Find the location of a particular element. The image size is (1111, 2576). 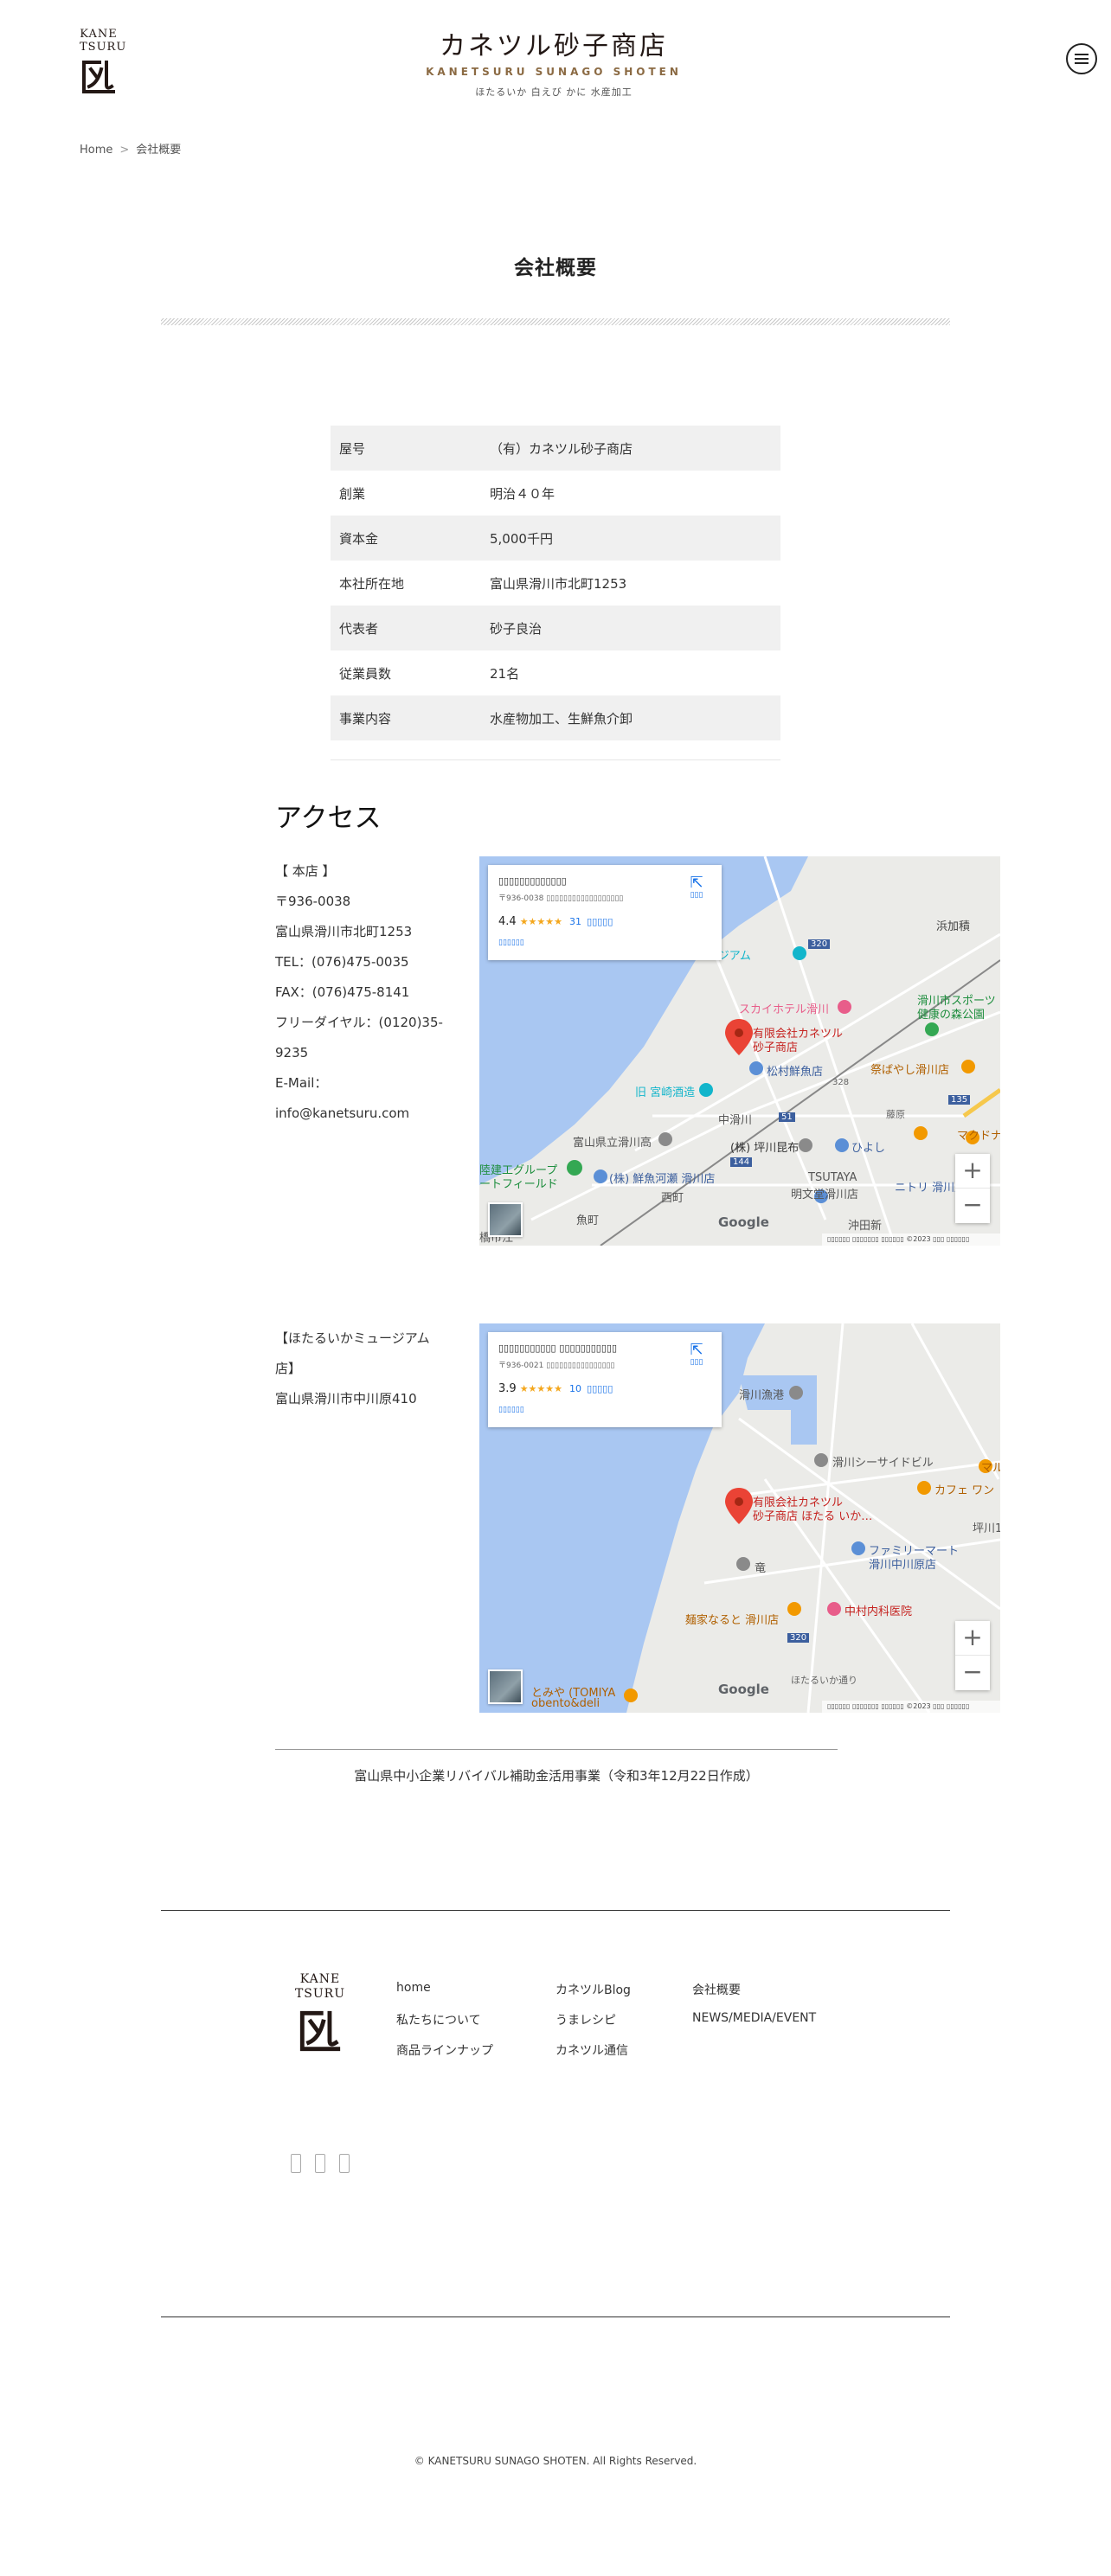

footer-logo: KANE TSURU is located at coordinates (320, 2014).